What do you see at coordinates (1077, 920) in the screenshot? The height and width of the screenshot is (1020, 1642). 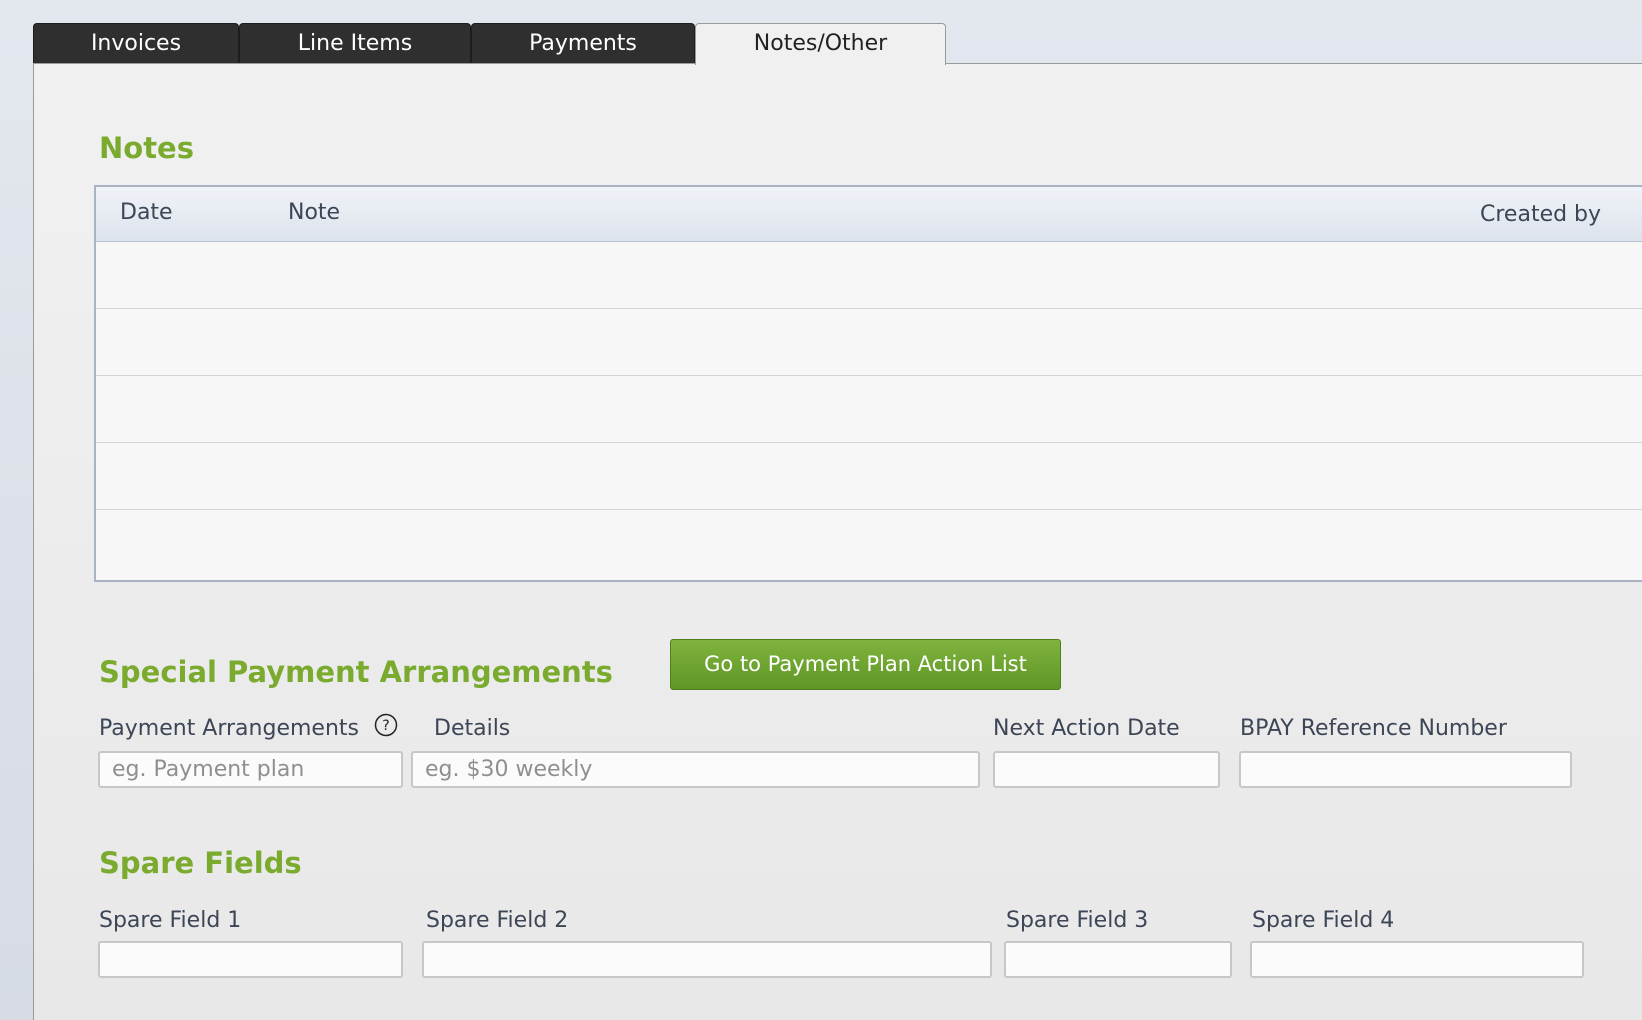 I see `spare-field-3-label: Spare Field 3` at bounding box center [1077, 920].